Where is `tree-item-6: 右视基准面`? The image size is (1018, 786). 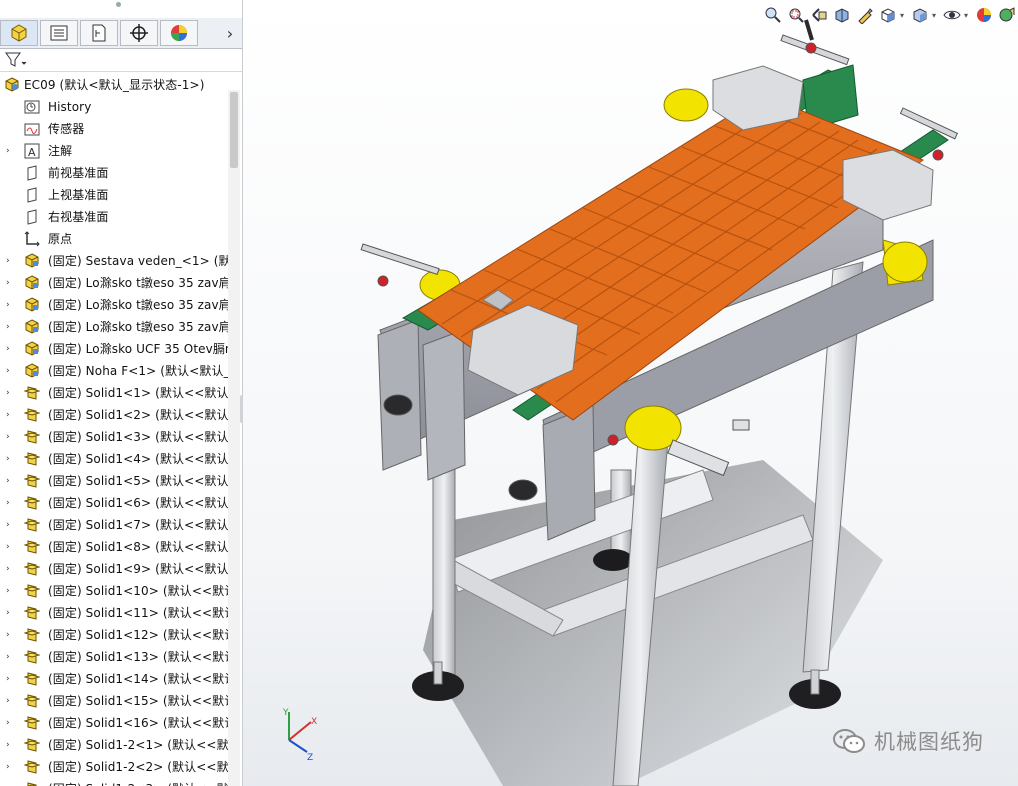 tree-item-6: 右视基准面 is located at coordinates (114, 217).